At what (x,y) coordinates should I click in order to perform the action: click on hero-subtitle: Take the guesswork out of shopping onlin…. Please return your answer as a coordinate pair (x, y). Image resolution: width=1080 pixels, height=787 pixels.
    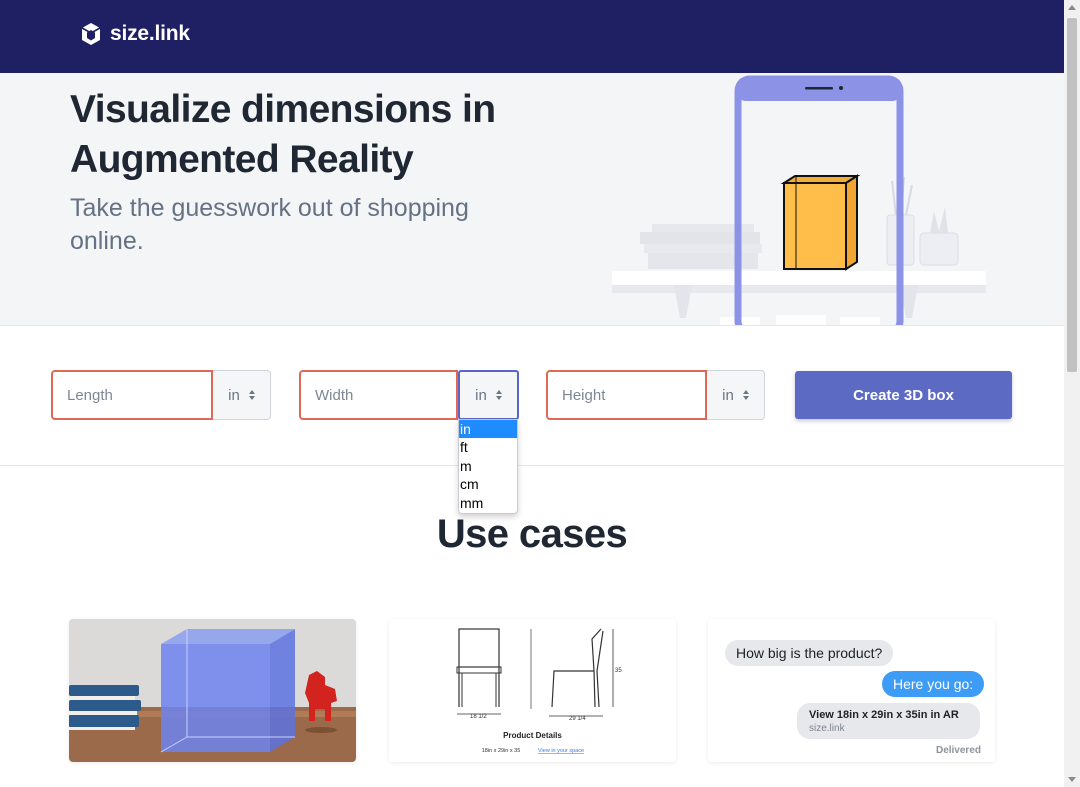
    Looking at the image, I should click on (269, 224).